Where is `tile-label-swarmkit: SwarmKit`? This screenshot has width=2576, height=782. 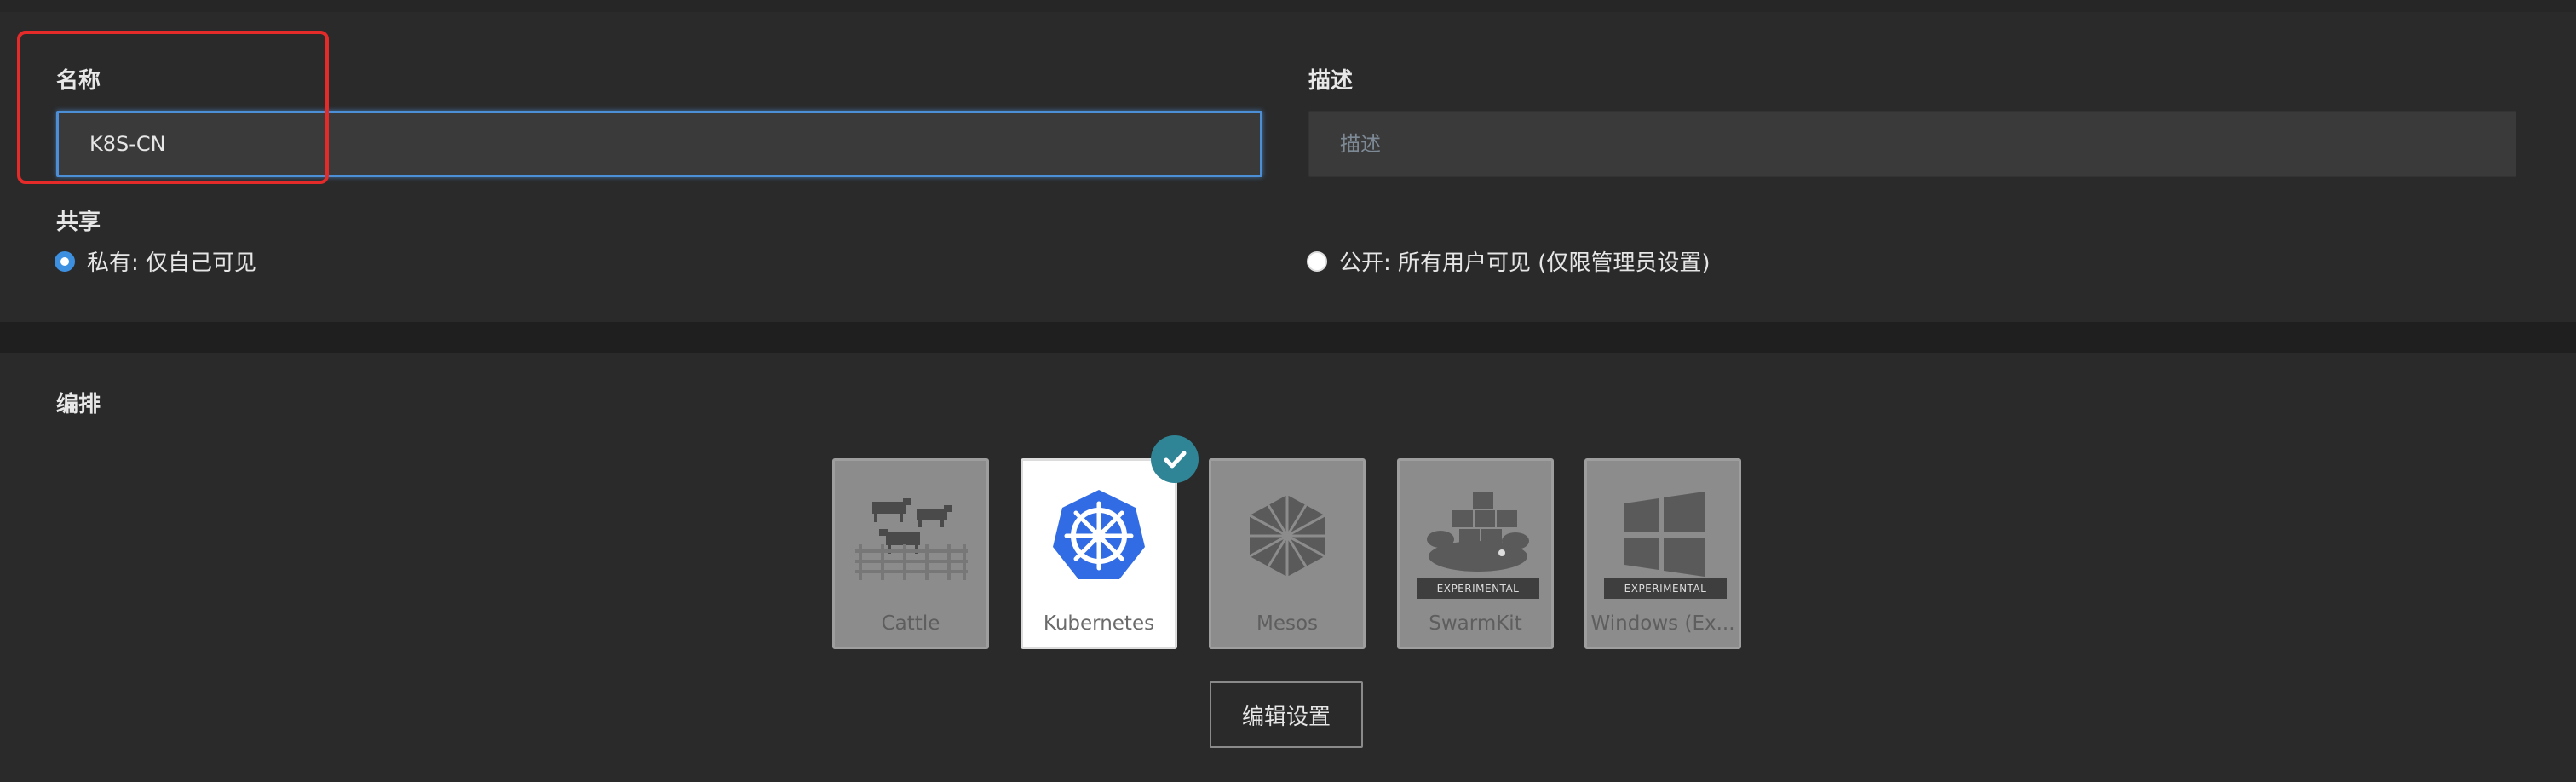
tile-label-swarmkit: SwarmKit is located at coordinates (1475, 624).